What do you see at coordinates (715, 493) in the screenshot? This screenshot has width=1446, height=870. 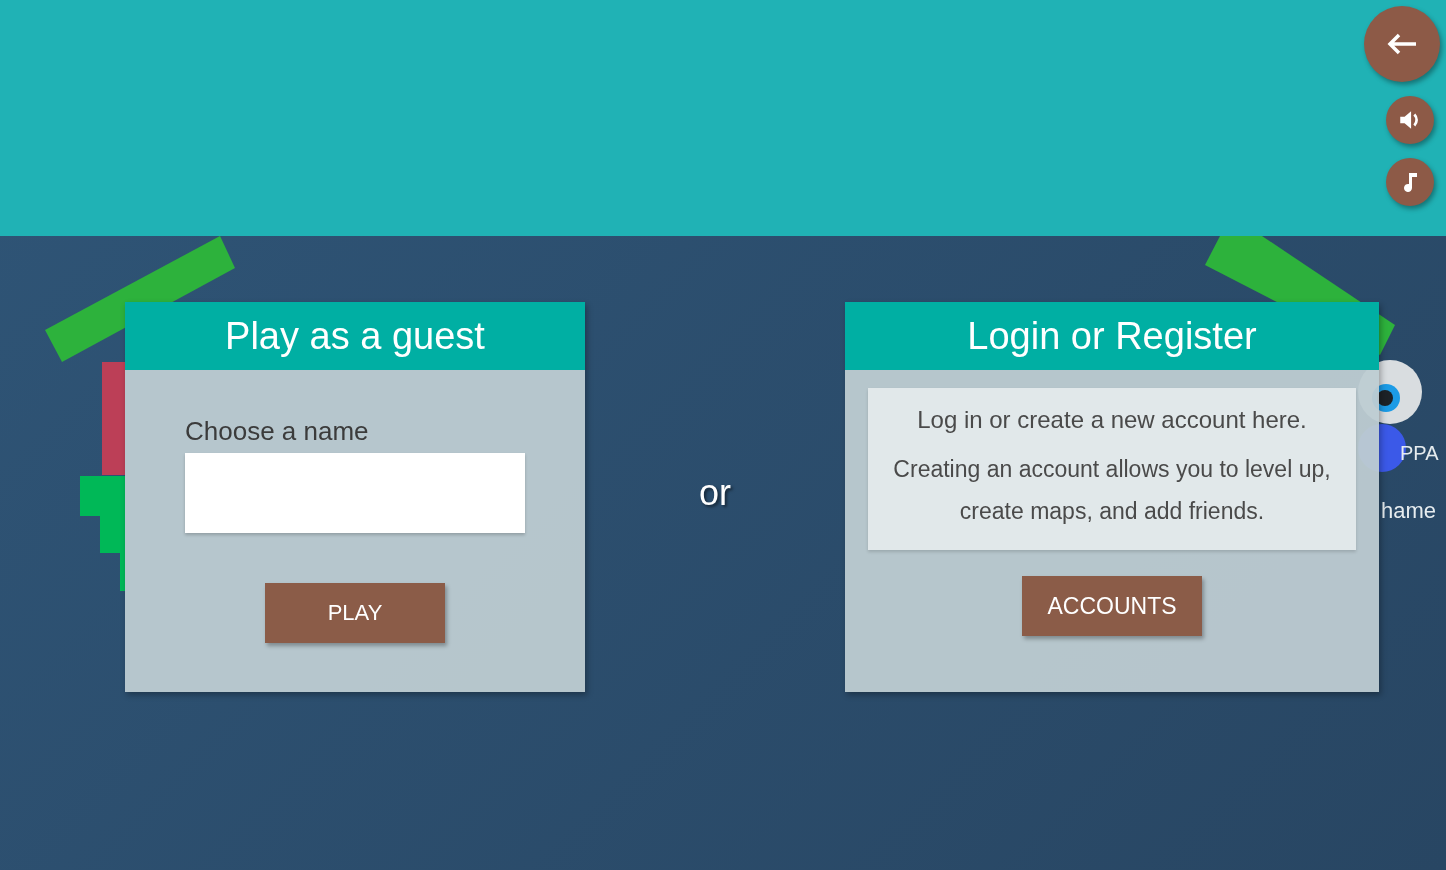 I see `separator-text: or` at bounding box center [715, 493].